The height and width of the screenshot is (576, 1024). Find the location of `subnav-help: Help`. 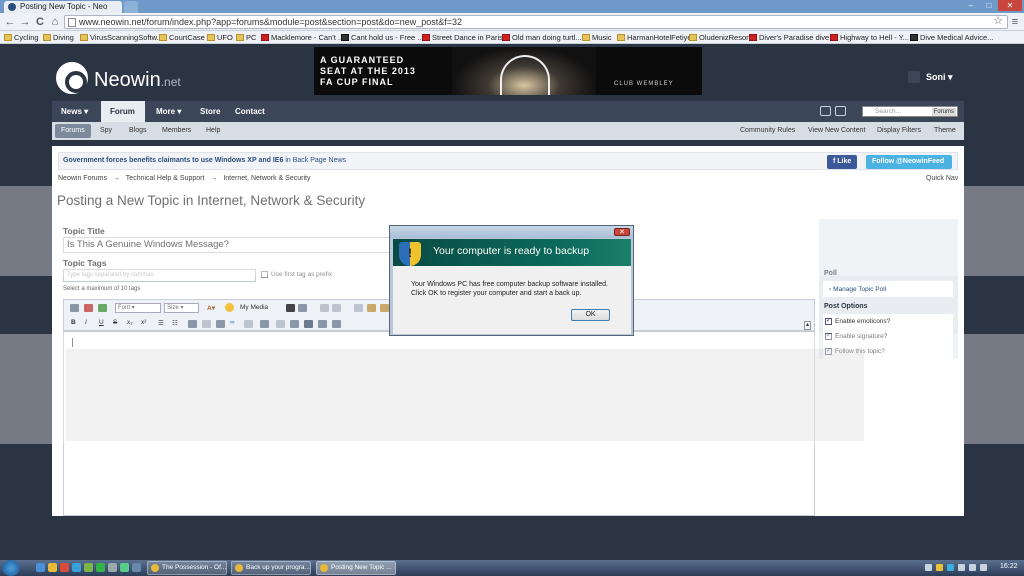

subnav-help: Help is located at coordinates (213, 131).